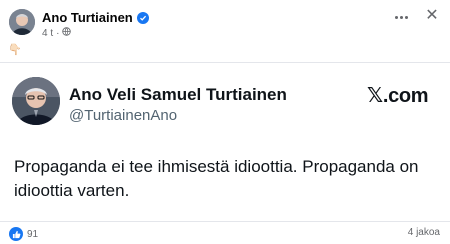 The width and height of the screenshot is (450, 244). Describe the element at coordinates (178, 95) in the screenshot. I see `card-author-name: Ano Veli Samuel Turtiainen` at that location.